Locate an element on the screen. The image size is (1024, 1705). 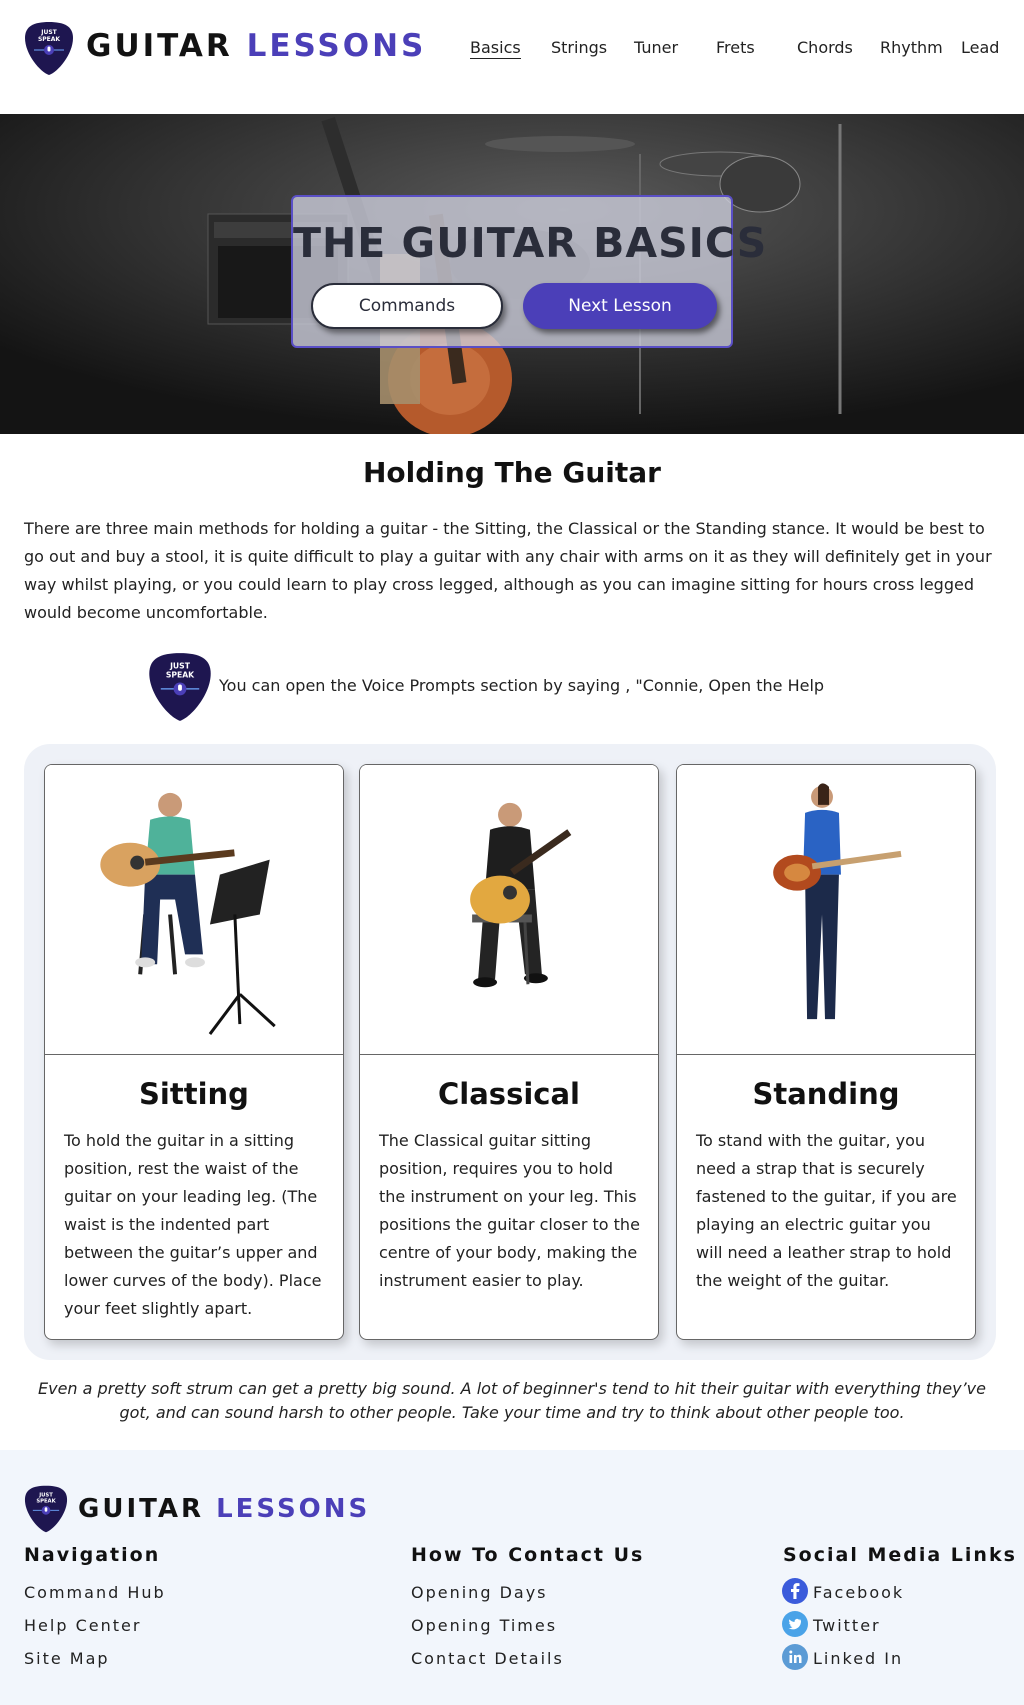
hero-title: THE GUITAR BASICS is located at coordinates (530, 243).